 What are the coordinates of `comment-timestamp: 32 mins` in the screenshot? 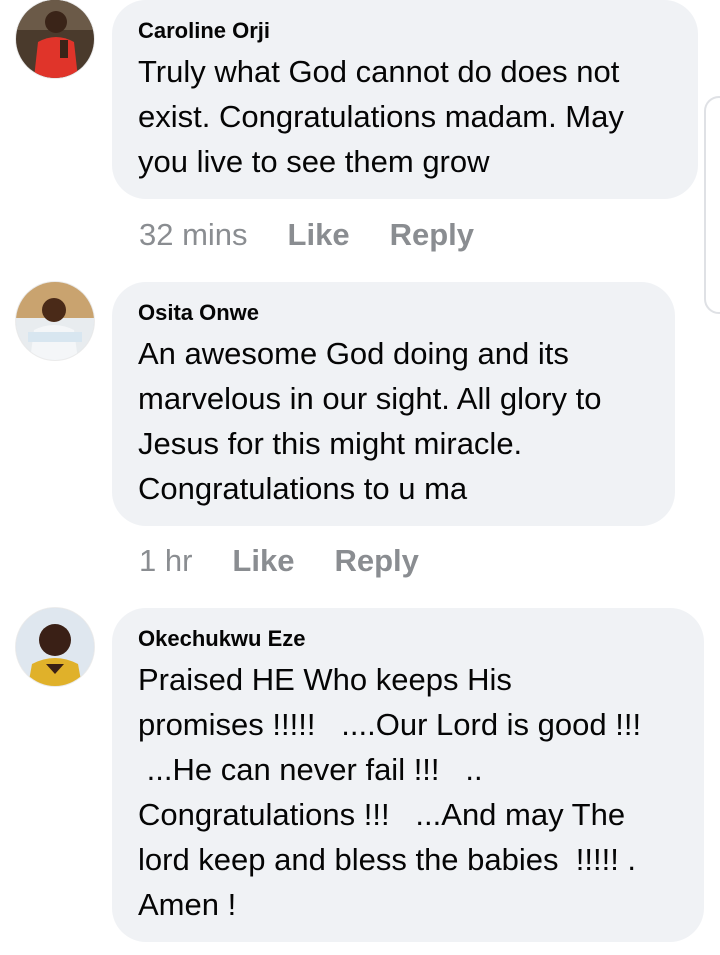 It's located at (193, 235).